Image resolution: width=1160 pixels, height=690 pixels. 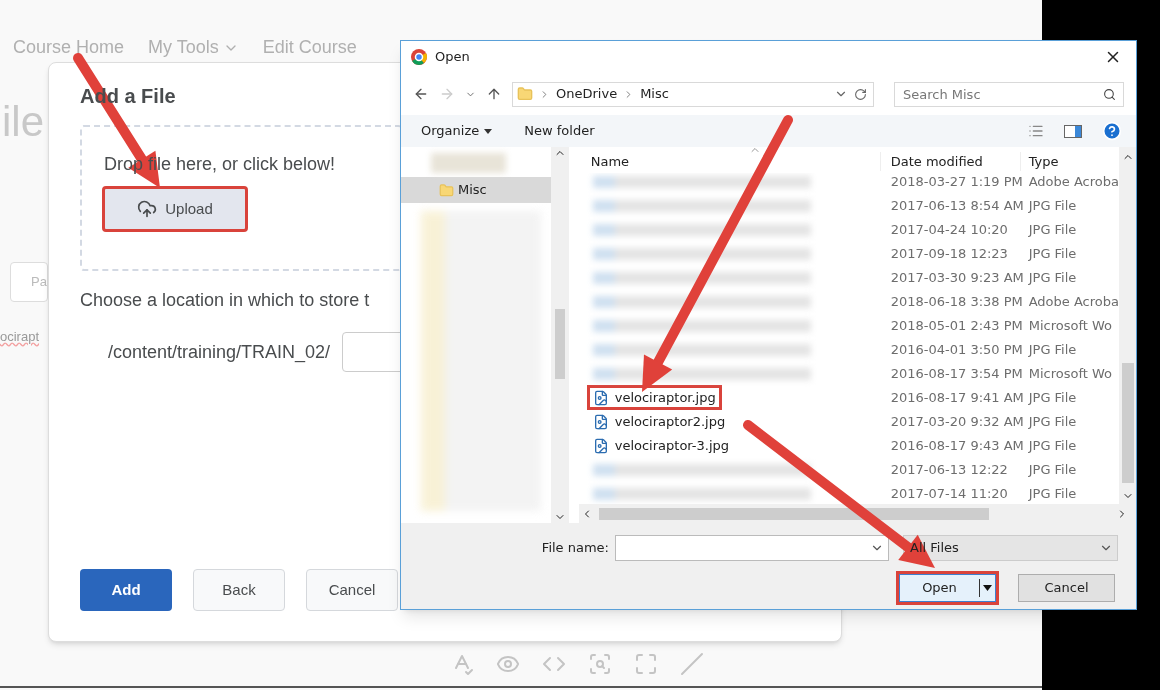 I want to click on horizontal-scrollbar, so click(x=857, y=513).